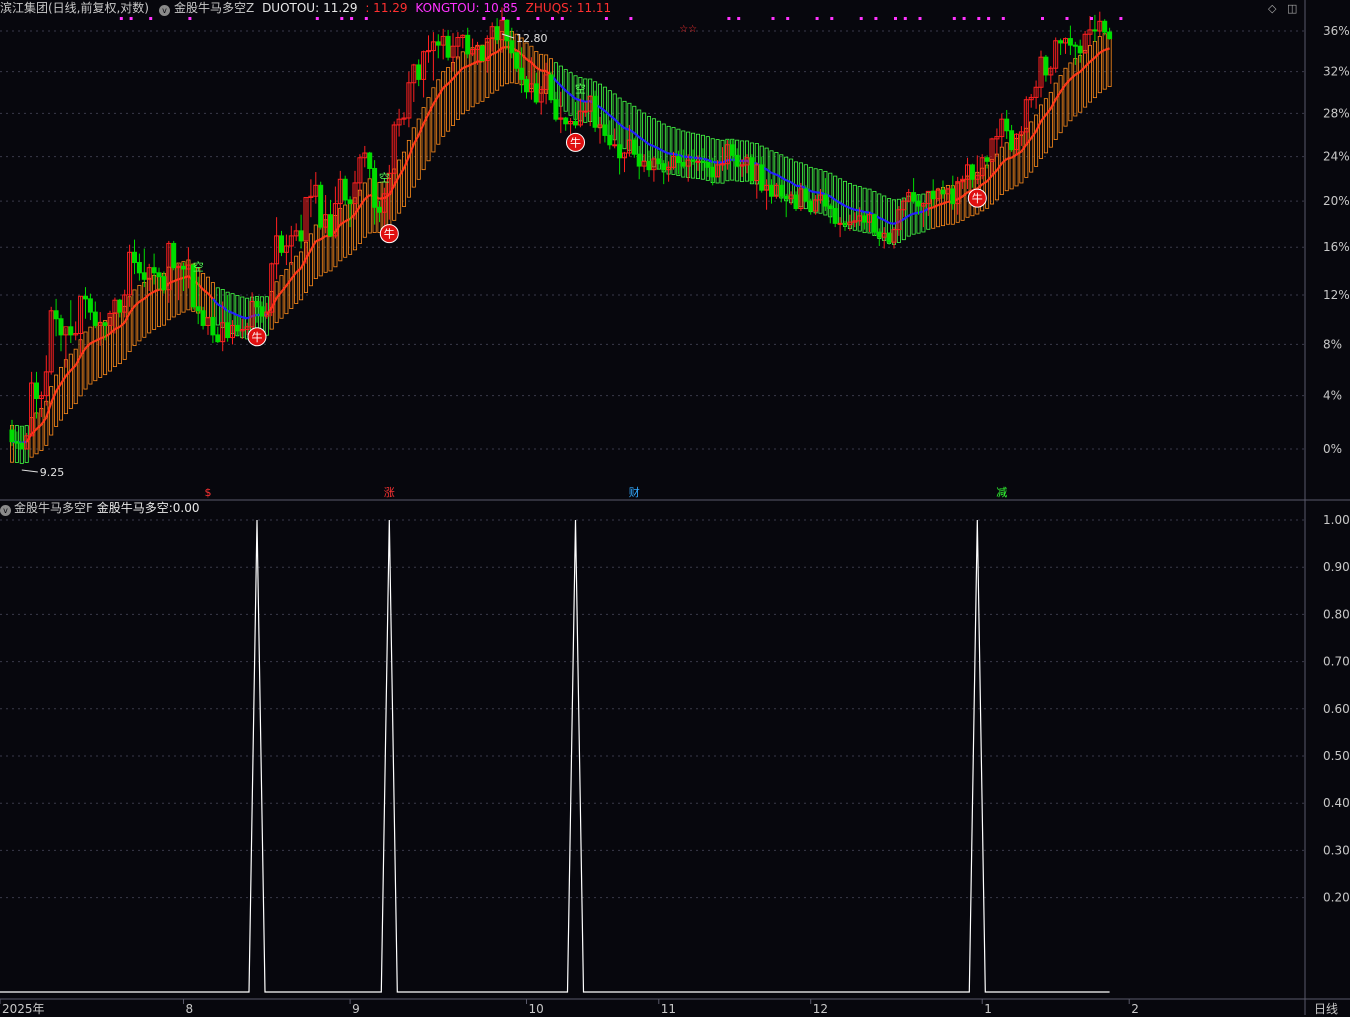 The image size is (1350, 1017). What do you see at coordinates (1336, 614) in the screenshot?
I see `signal-tick-label: 0.80` at bounding box center [1336, 614].